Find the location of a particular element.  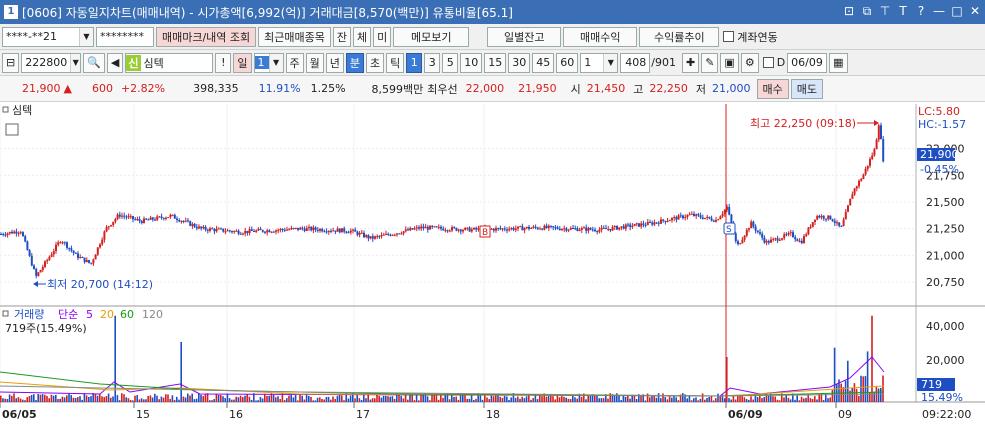

balance-button: 잔 is located at coordinates (342, 36).